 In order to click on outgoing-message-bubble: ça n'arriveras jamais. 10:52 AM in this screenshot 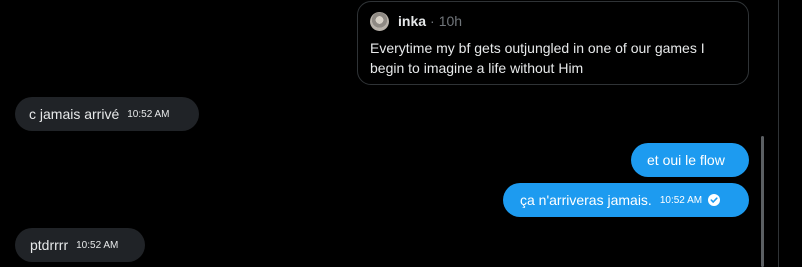, I will do `click(626, 200)`.